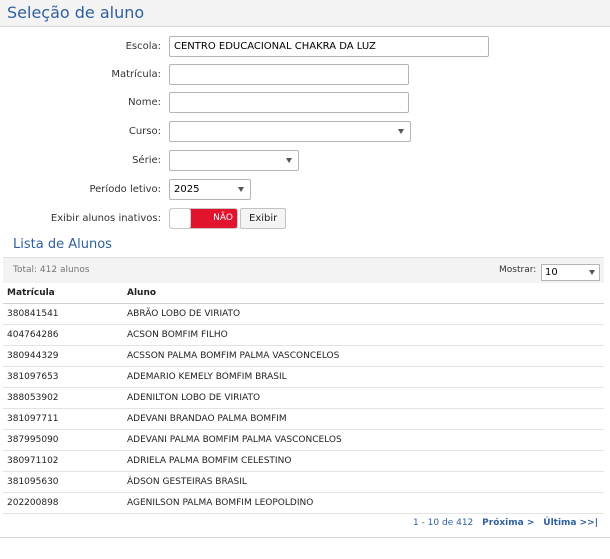 The image size is (610, 559). What do you see at coordinates (303, 270) in the screenshot?
I see `list-toolbar: Total: 412 alunos Mostrar: 10` at bounding box center [303, 270].